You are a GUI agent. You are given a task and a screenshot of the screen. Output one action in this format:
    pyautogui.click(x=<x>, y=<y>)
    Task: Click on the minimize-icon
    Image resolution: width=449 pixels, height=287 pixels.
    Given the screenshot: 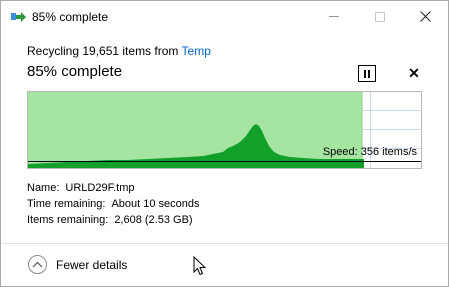 What is the action you would take?
    pyautogui.click(x=334, y=16)
    